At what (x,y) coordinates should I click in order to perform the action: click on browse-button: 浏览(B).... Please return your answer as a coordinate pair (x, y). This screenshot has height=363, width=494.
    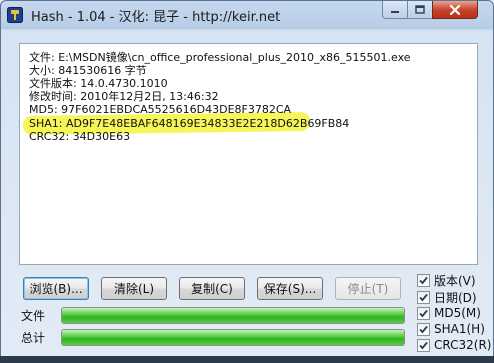
    Looking at the image, I should click on (56, 288).